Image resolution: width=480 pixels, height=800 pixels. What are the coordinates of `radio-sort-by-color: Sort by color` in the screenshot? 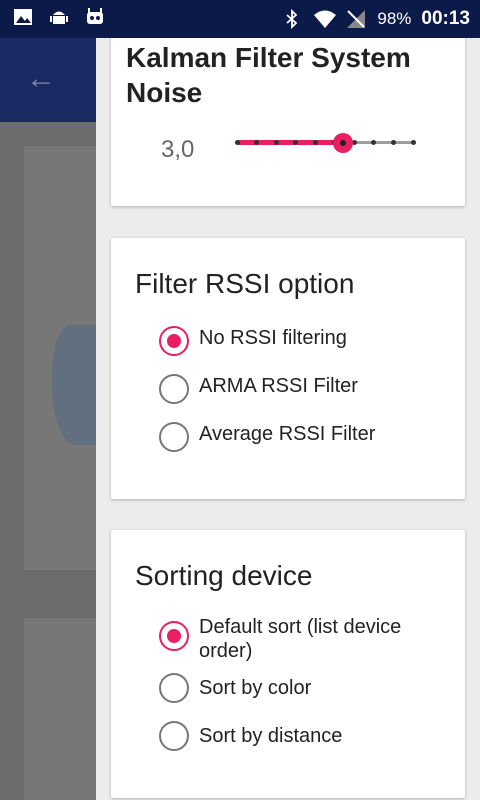 It's located at (304, 688).